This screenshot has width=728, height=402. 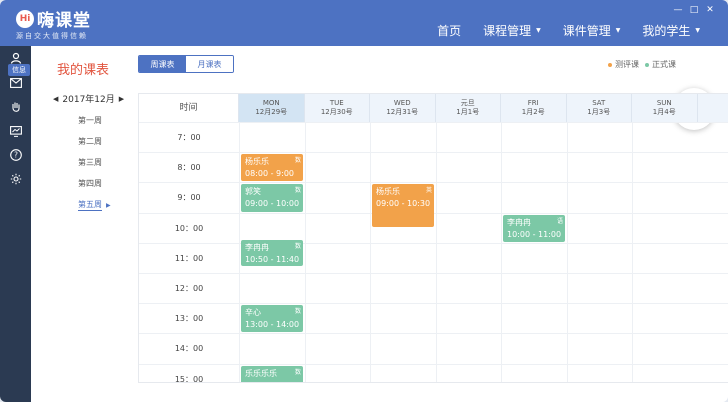 I want to click on lesson-card: 数 李冉冉 10:50 - 11:40, so click(x=272, y=252).